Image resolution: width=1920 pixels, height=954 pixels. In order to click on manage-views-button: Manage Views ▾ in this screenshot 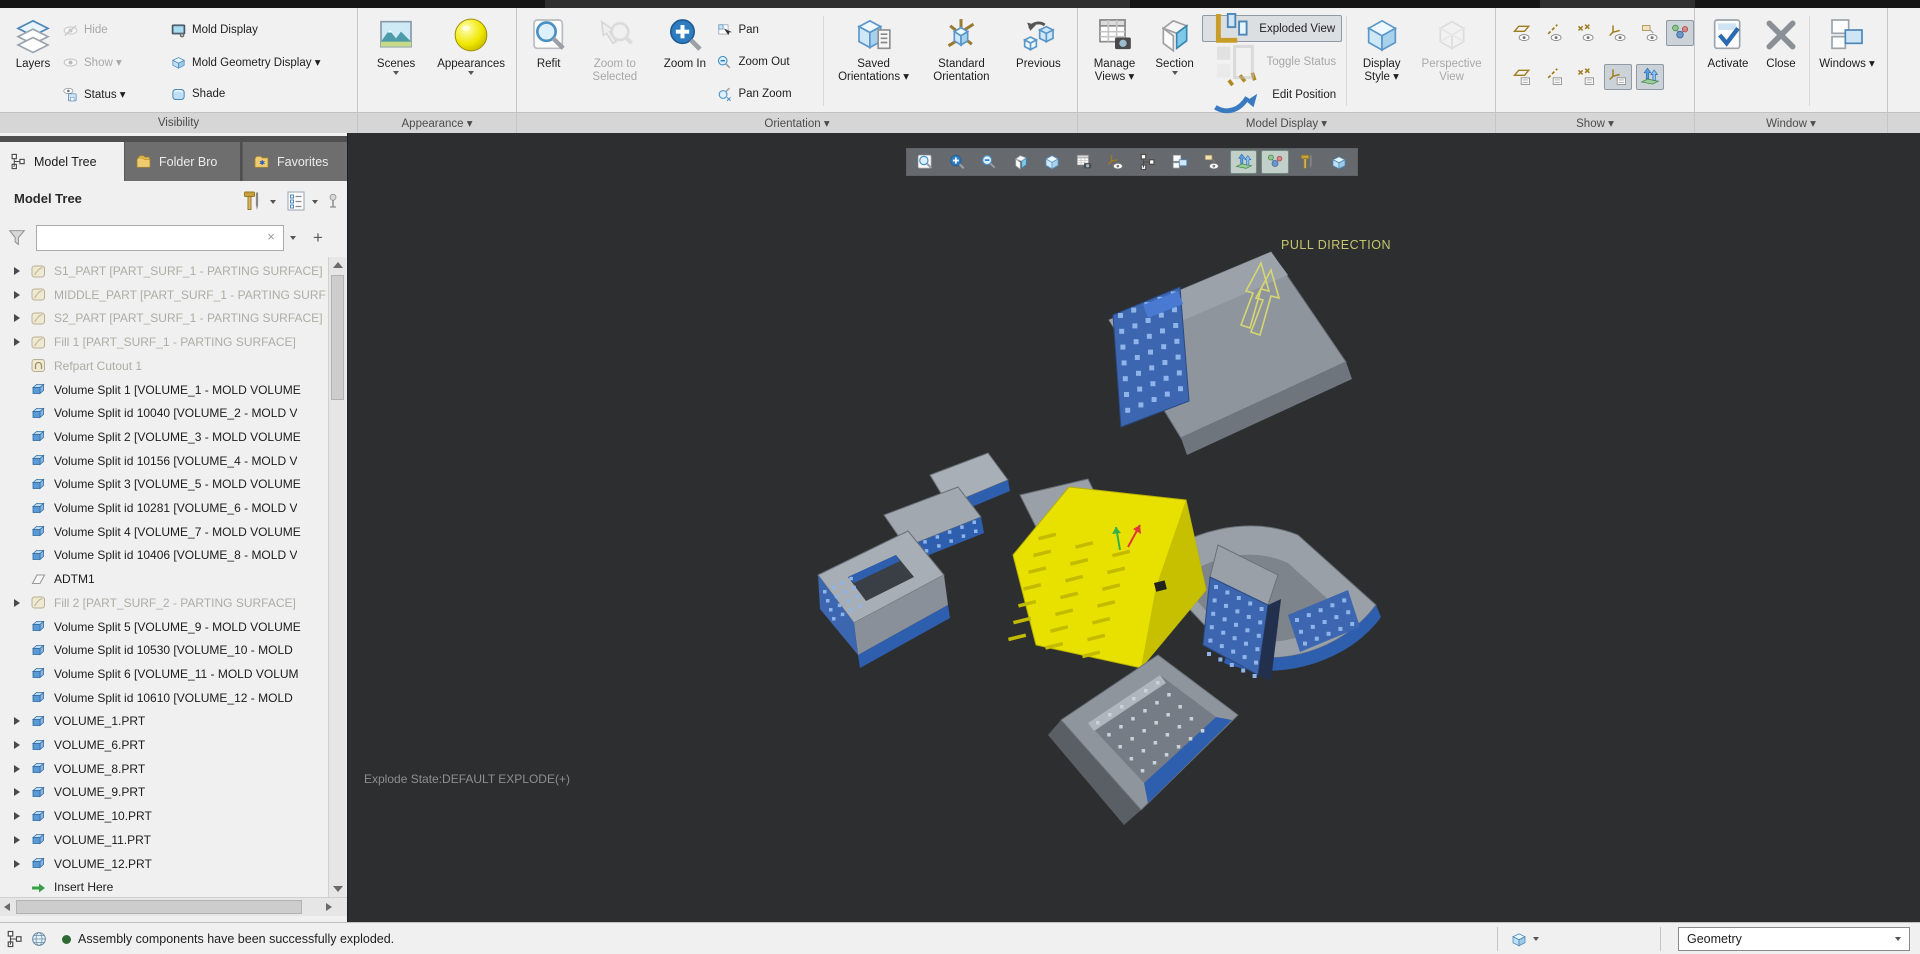, I will do `click(1114, 61)`.